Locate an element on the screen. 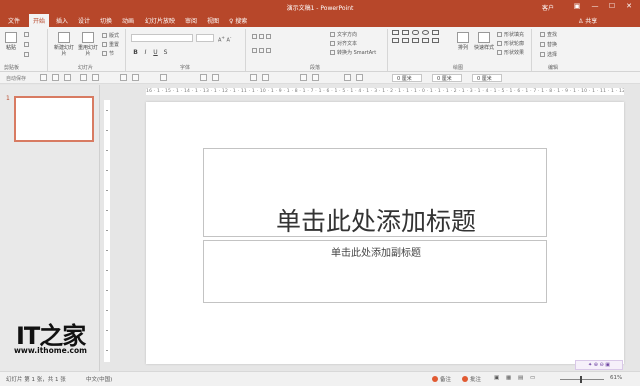  crop-icon is located at coordinates (215, 77).